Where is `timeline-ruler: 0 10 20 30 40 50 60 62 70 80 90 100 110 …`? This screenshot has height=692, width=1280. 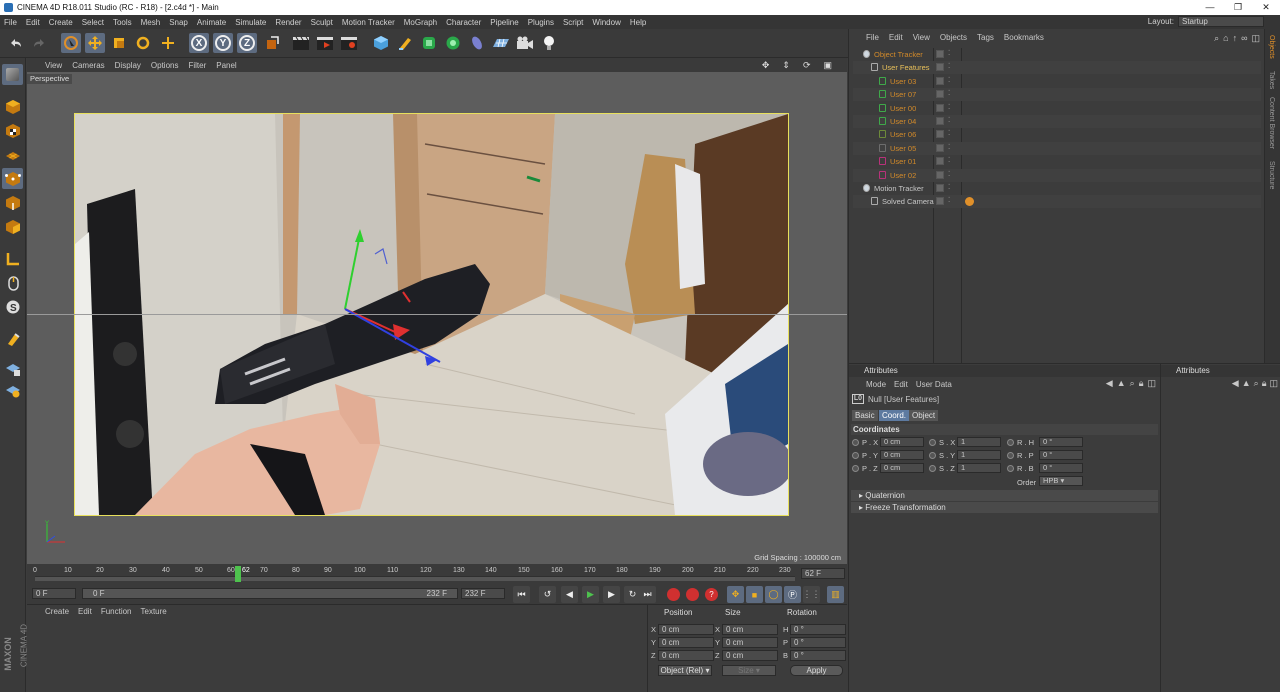
timeline-ruler: 0 10 20 30 40 50 60 62 70 80 90 100 110 … is located at coordinates (437, 574).